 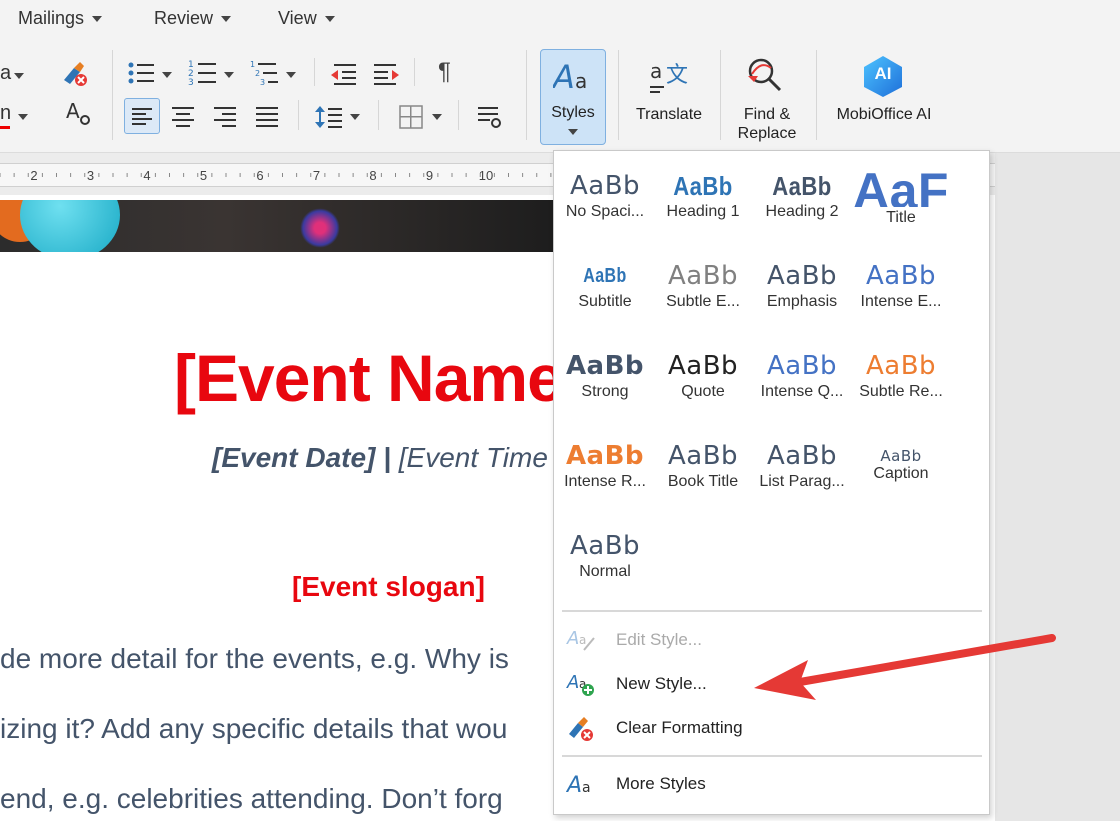 I want to click on style-item: AaBb Emphasis, so click(x=802, y=286).